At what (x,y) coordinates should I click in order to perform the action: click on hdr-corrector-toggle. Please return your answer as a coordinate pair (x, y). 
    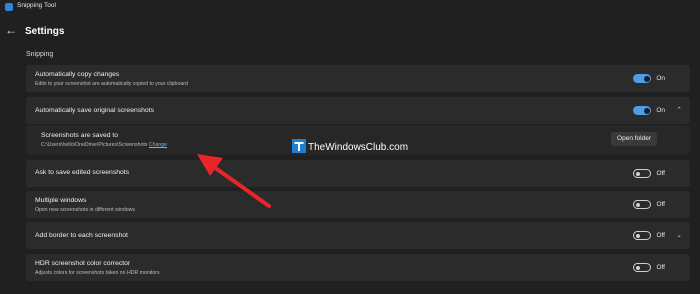
    Looking at the image, I should click on (642, 267).